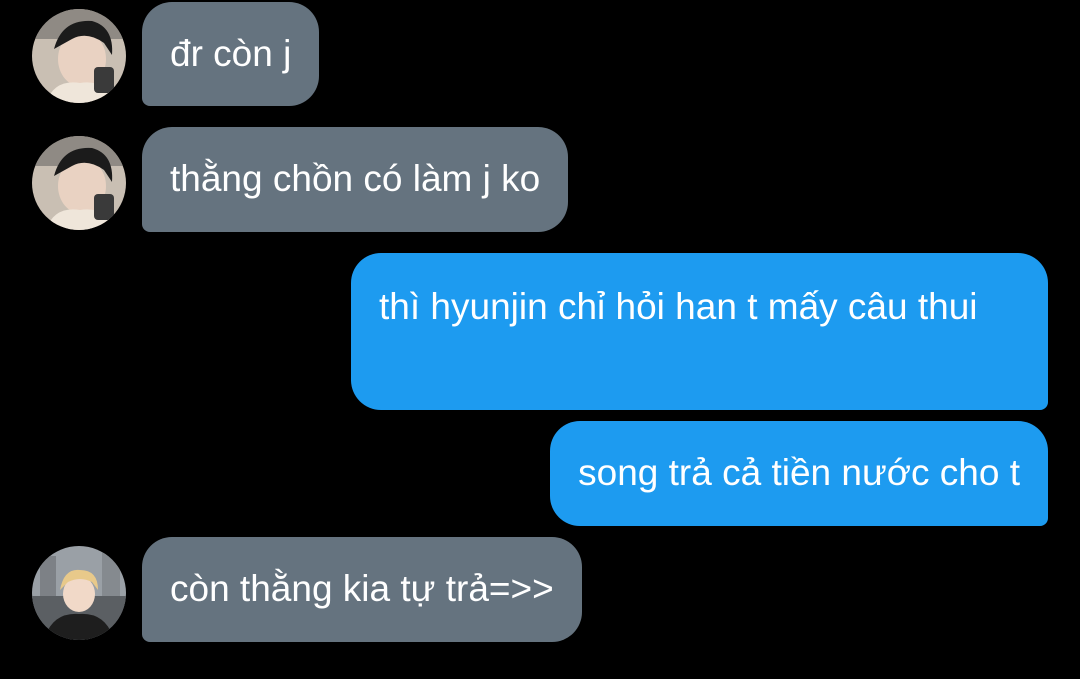  I want to click on message-bubble-incoming: còn thằng kia tự trả=>>, so click(362, 589).